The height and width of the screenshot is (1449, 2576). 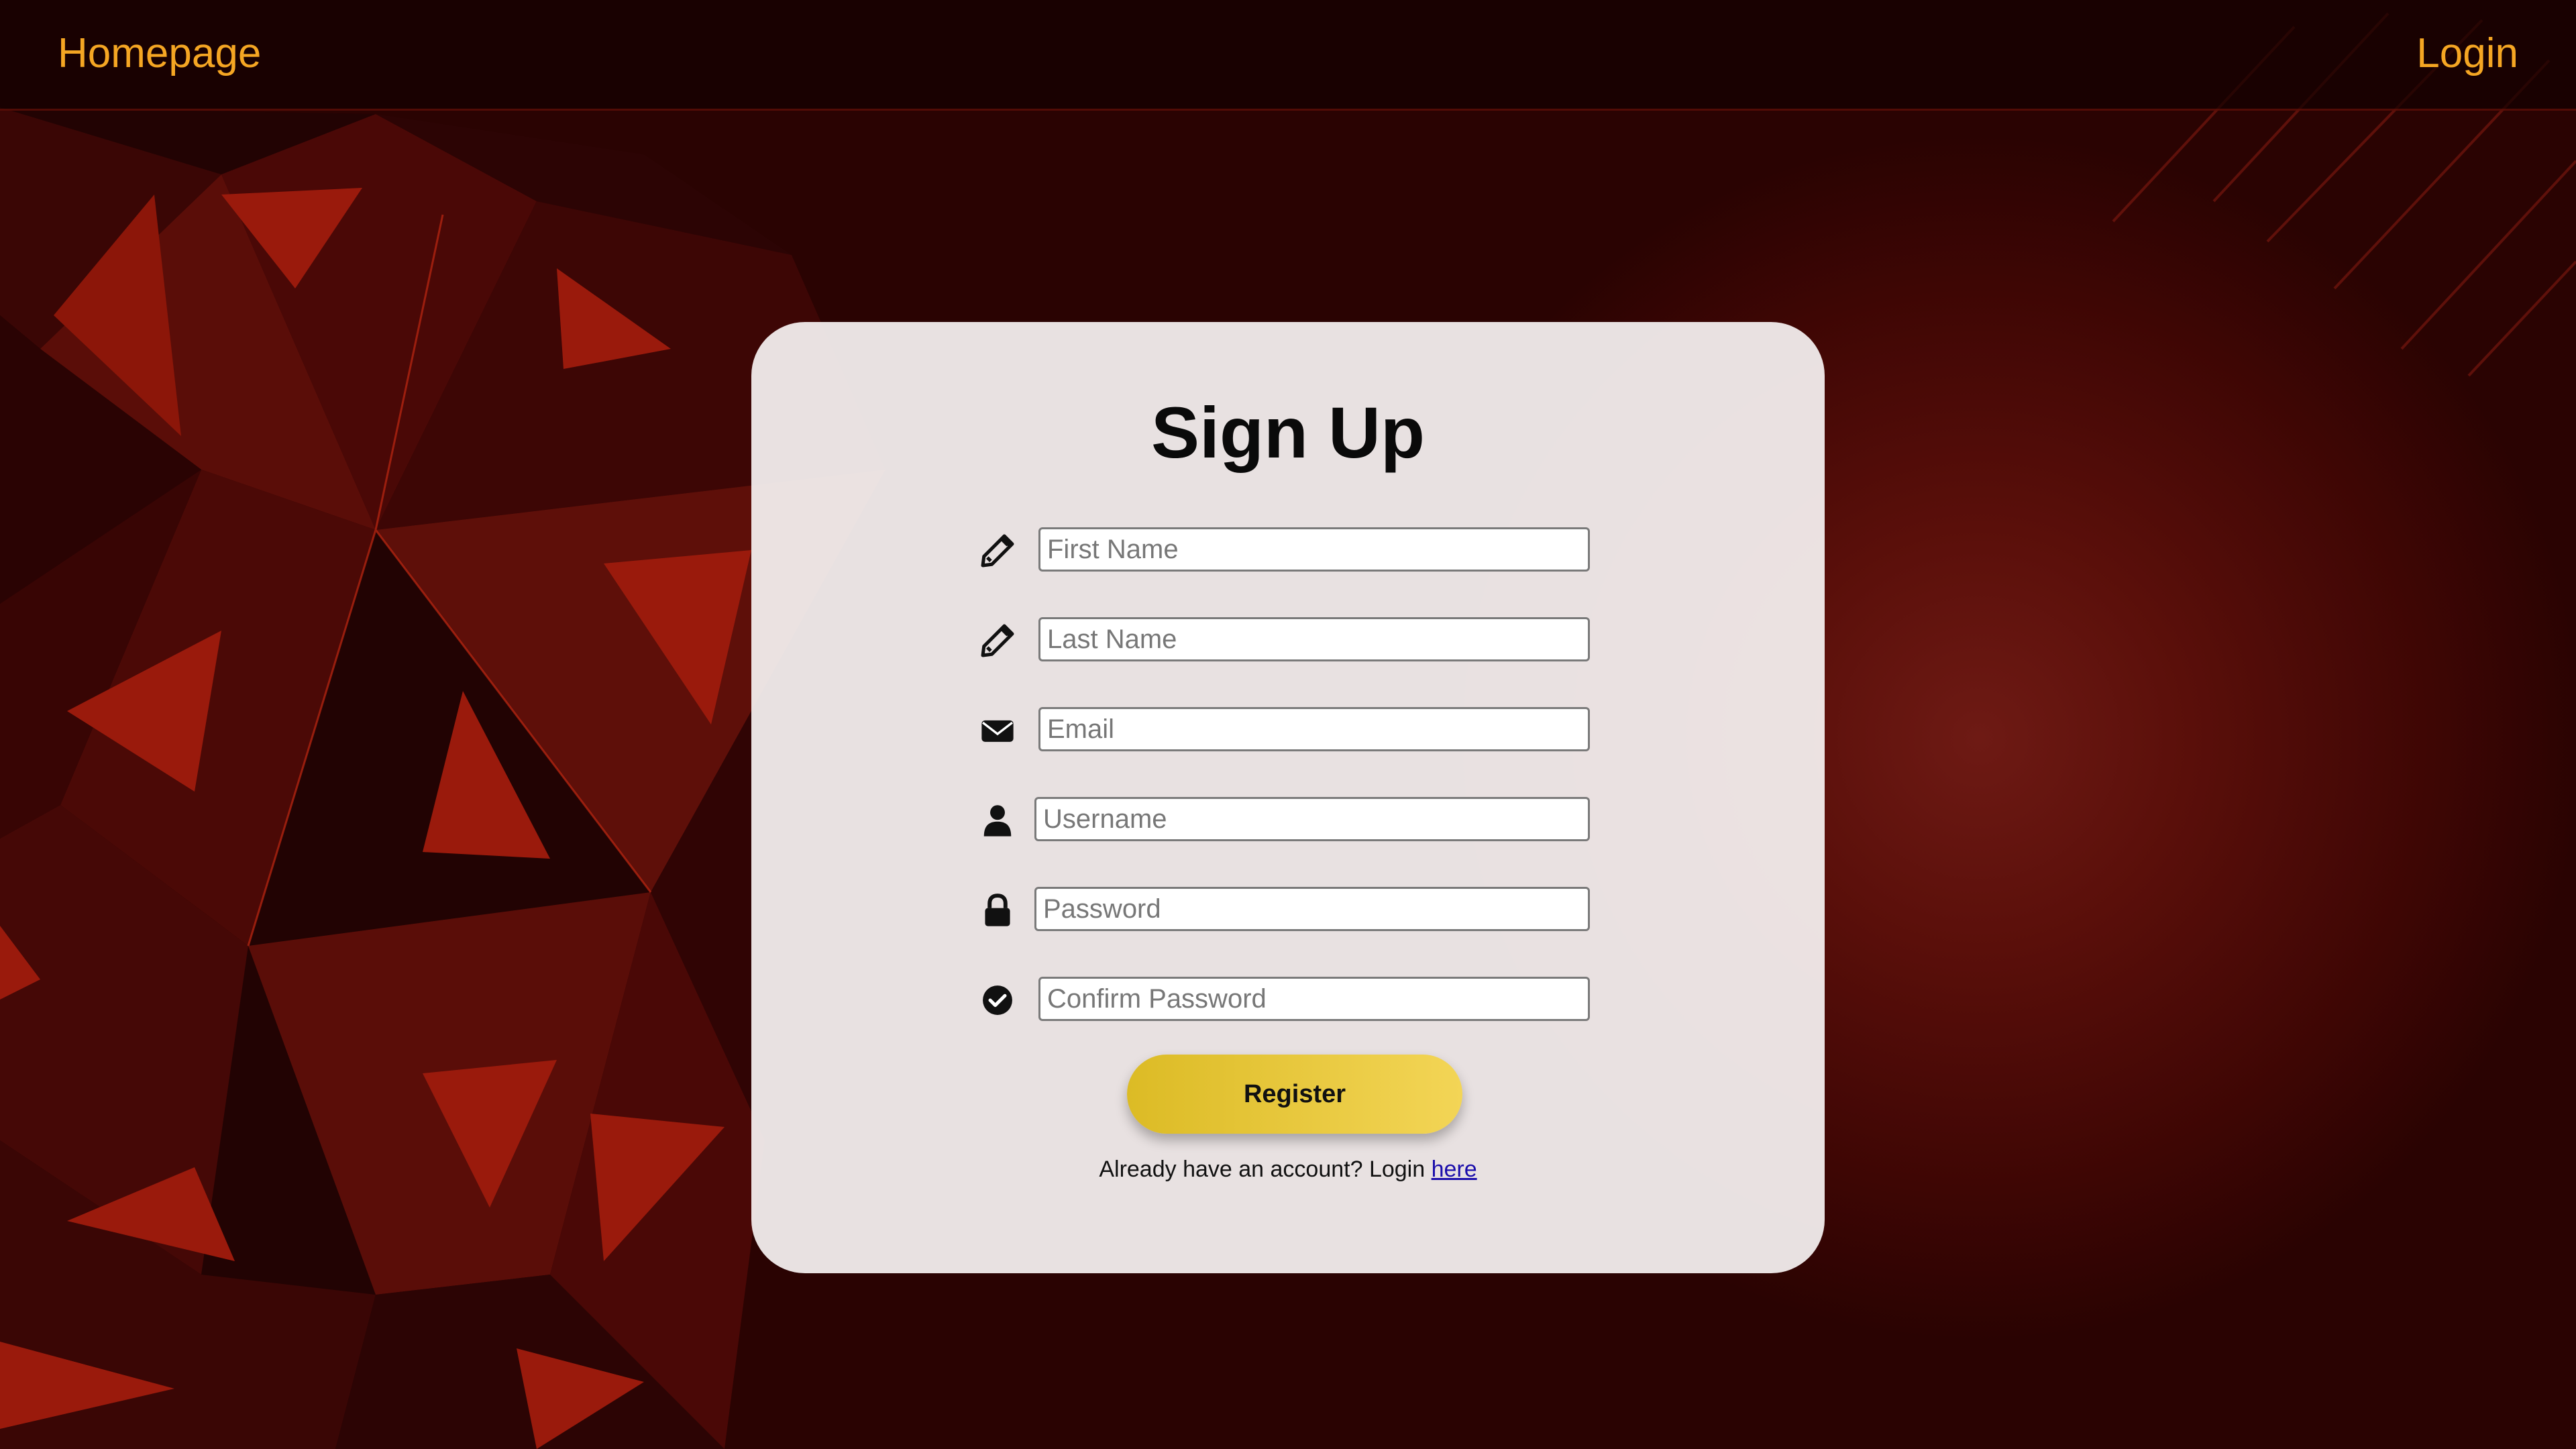 What do you see at coordinates (1294, 1094) in the screenshot?
I see `register-button: Register` at bounding box center [1294, 1094].